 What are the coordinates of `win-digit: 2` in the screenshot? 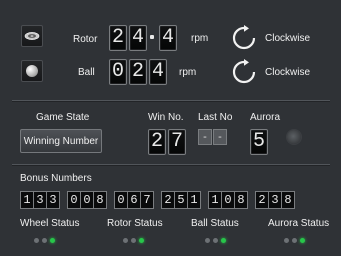 It's located at (157, 142).